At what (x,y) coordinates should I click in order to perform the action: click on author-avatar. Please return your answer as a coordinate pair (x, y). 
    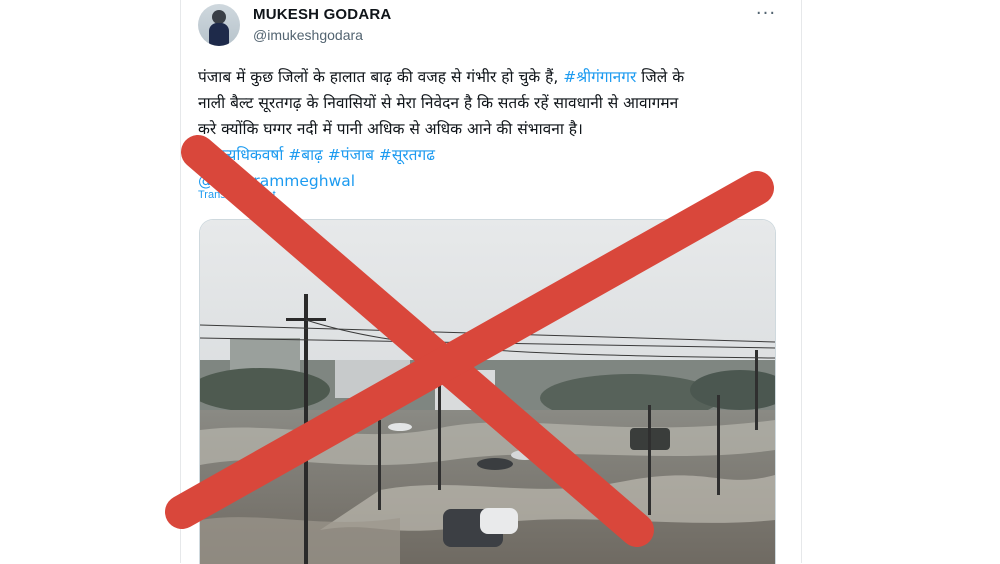
    Looking at the image, I should click on (219, 25).